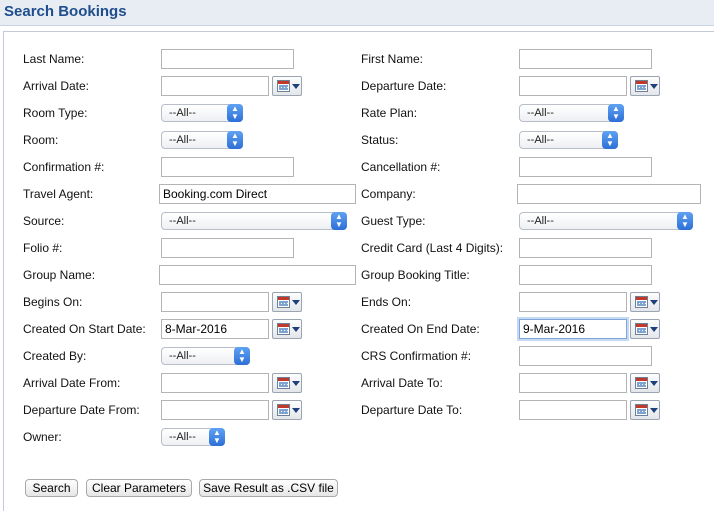 The height and width of the screenshot is (511, 714). Describe the element at coordinates (59, 275) in the screenshot. I see `group-name-label: Group Name:` at that location.